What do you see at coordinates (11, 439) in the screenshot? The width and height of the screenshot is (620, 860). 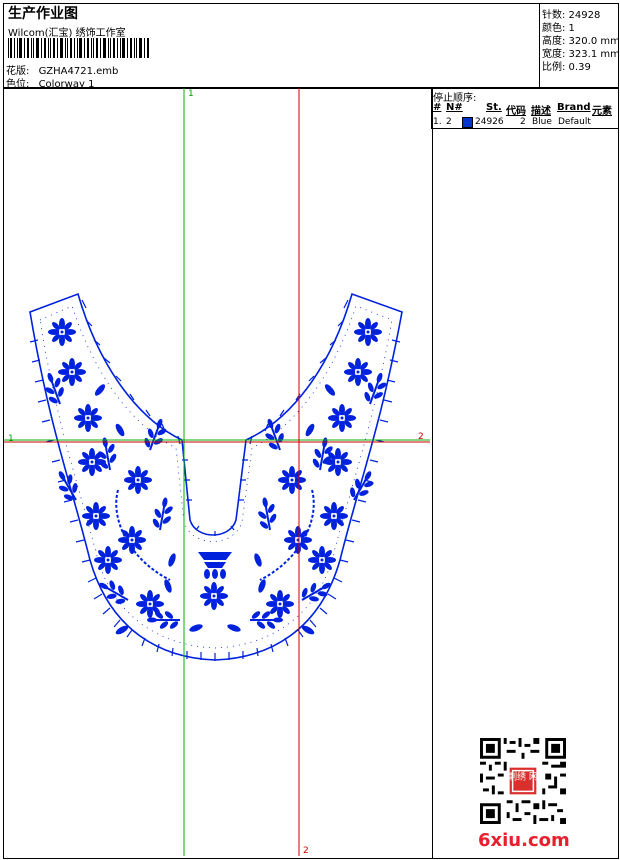 I see `guide-label-1-left: 1` at bounding box center [11, 439].